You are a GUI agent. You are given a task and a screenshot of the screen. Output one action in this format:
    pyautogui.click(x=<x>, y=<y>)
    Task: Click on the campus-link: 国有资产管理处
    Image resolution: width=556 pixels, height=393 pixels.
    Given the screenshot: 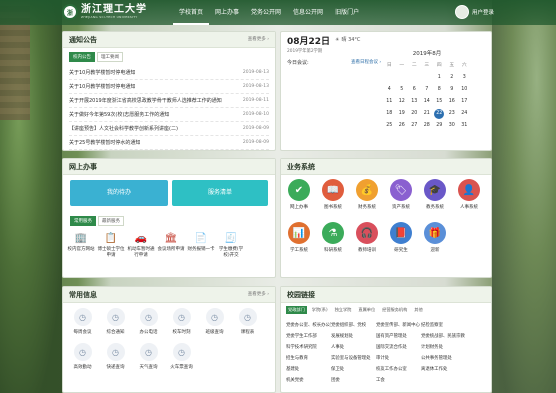 What is the action you would take?
    pyautogui.click(x=398, y=336)
    